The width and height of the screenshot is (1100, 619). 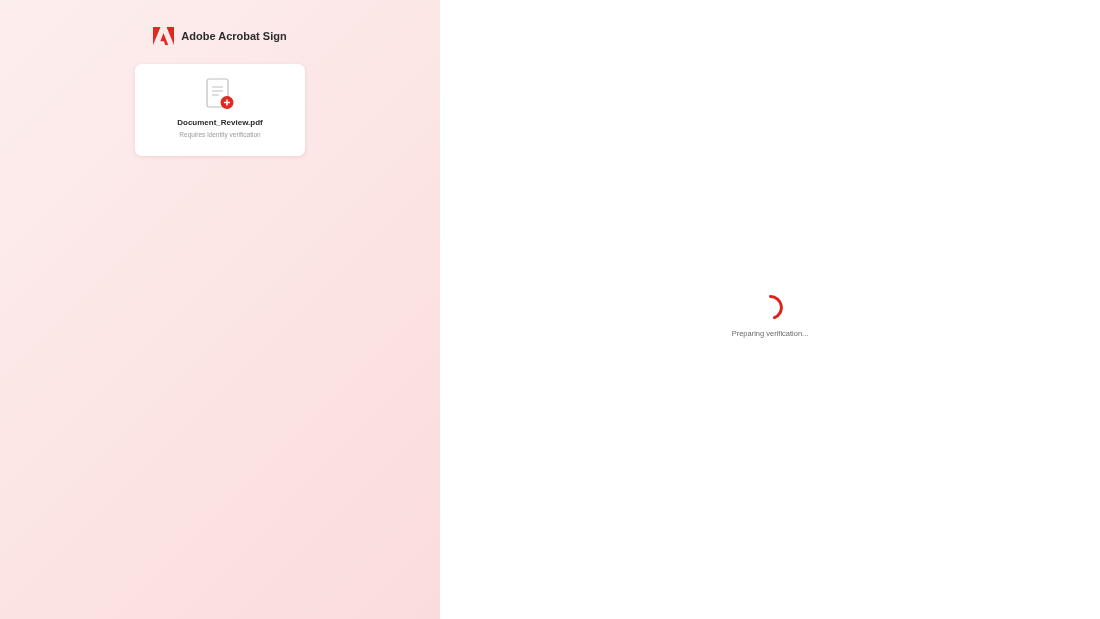 I want to click on spinner-icon, so click(x=776, y=307).